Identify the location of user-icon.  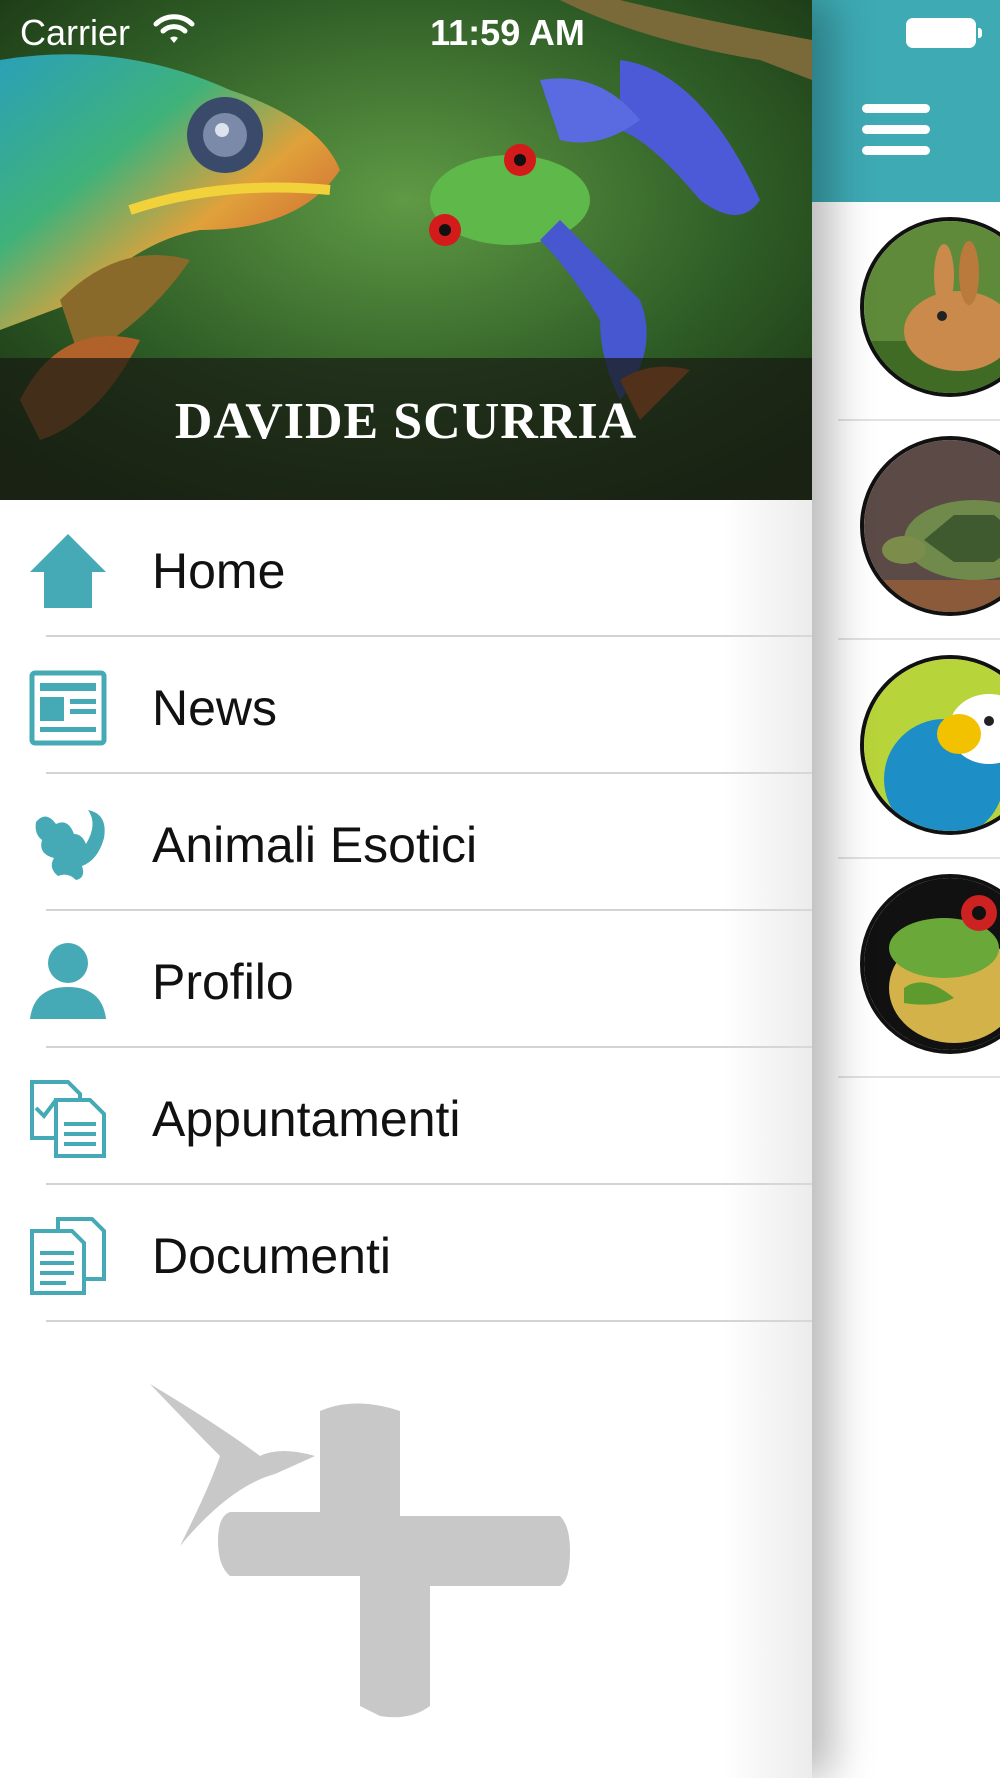
(68, 981).